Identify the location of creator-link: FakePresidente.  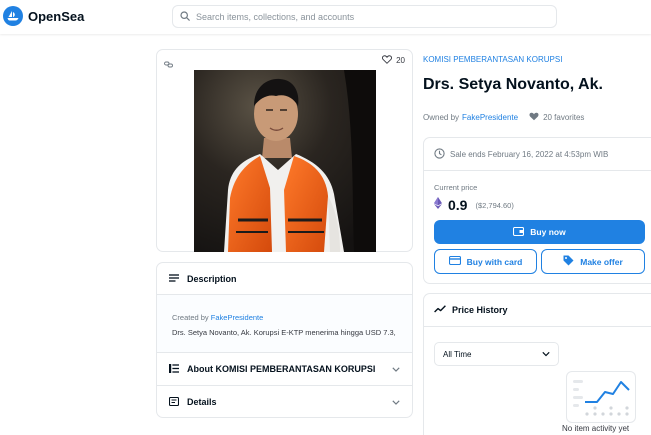
(237, 317).